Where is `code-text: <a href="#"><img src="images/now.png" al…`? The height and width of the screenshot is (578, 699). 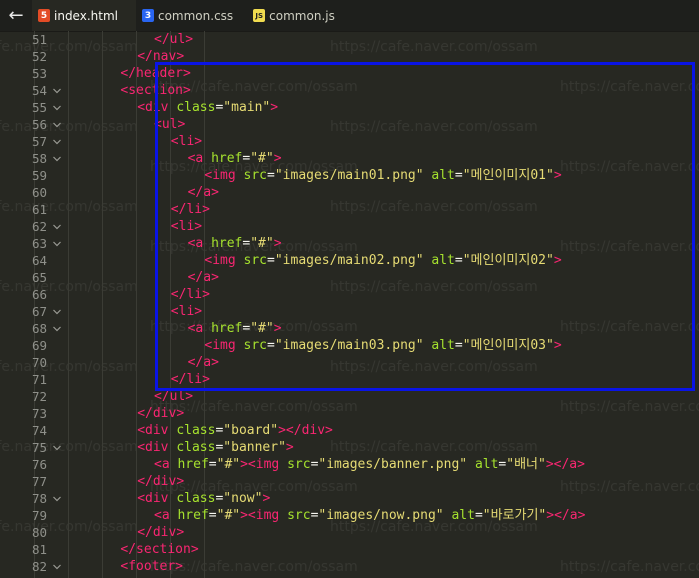 code-text: <a href="#"><img src="images/now.png" al… is located at coordinates (369, 515).